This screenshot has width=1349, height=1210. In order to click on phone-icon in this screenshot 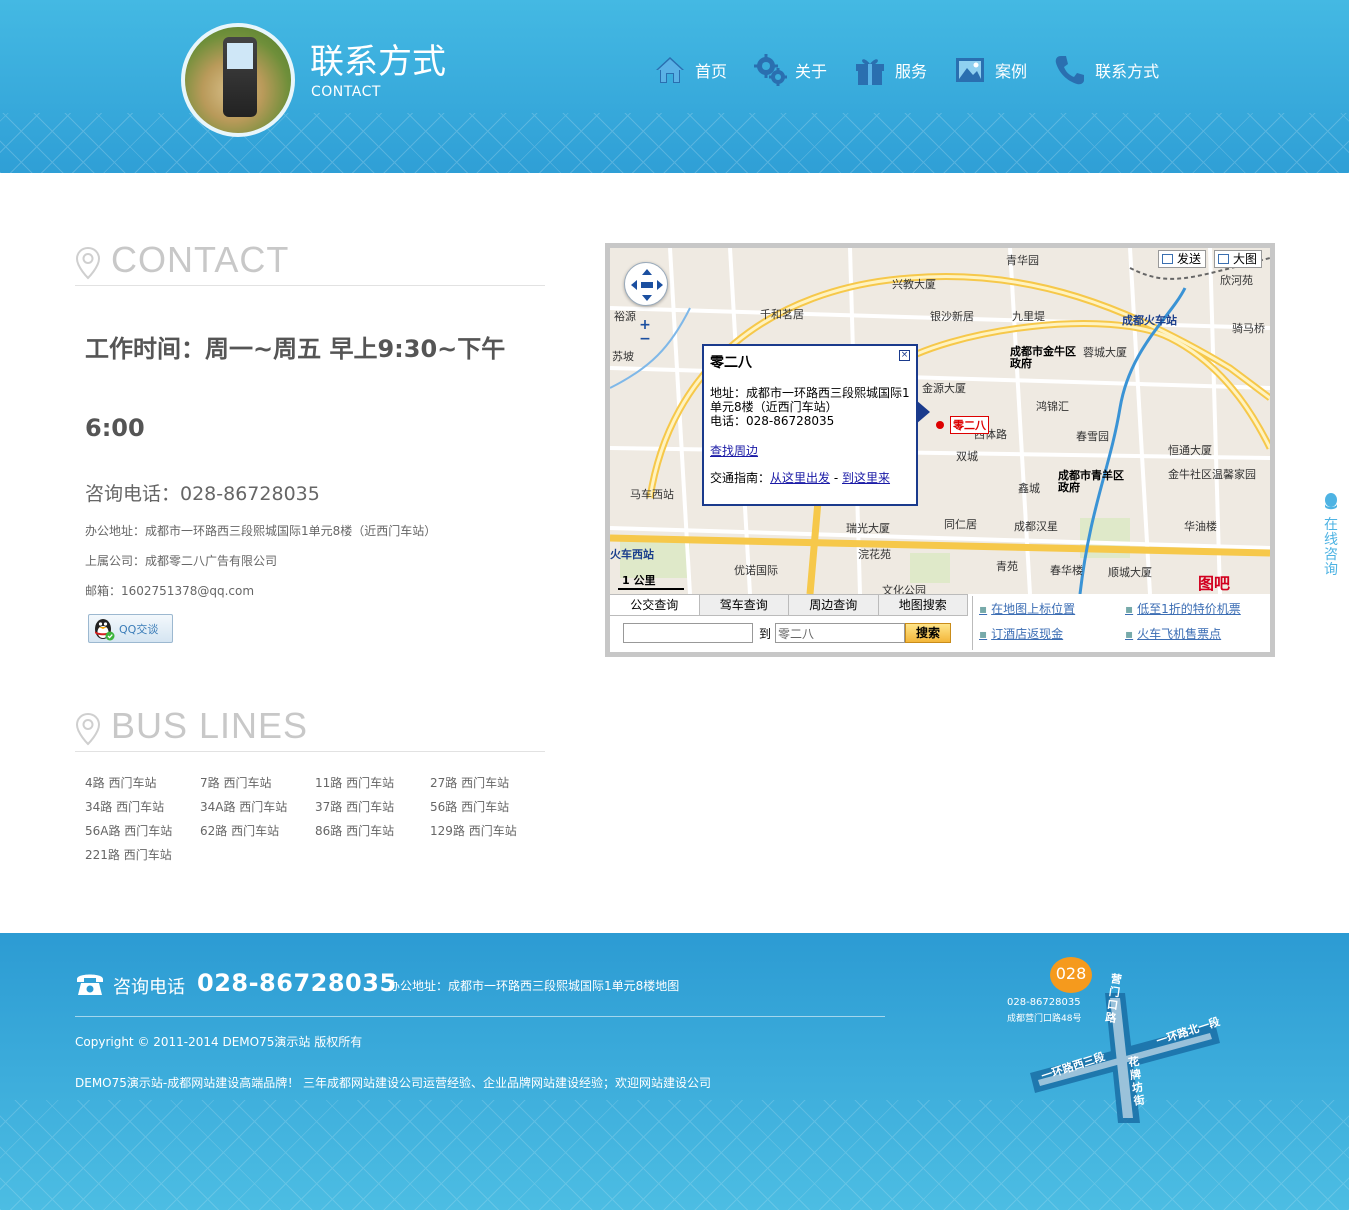, I will do `click(1070, 70)`.